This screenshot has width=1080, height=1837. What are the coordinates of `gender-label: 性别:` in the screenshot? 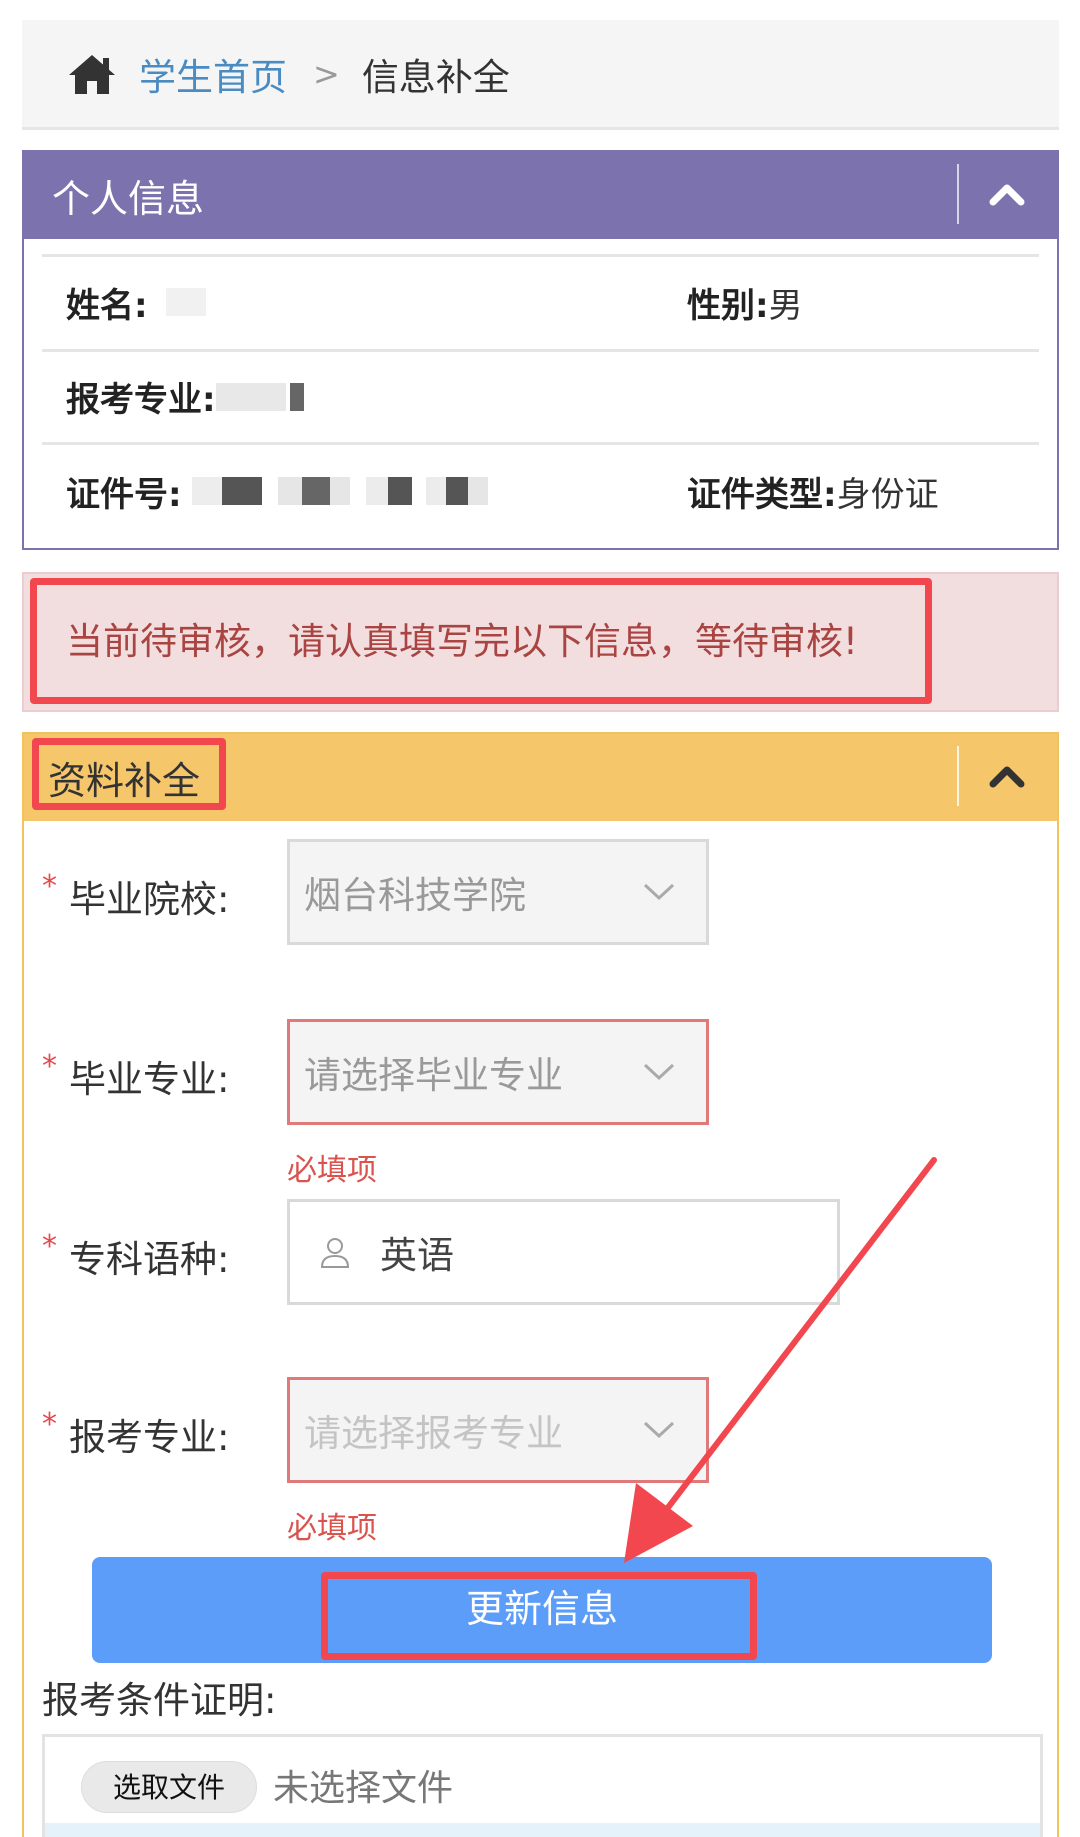 It's located at (728, 305).